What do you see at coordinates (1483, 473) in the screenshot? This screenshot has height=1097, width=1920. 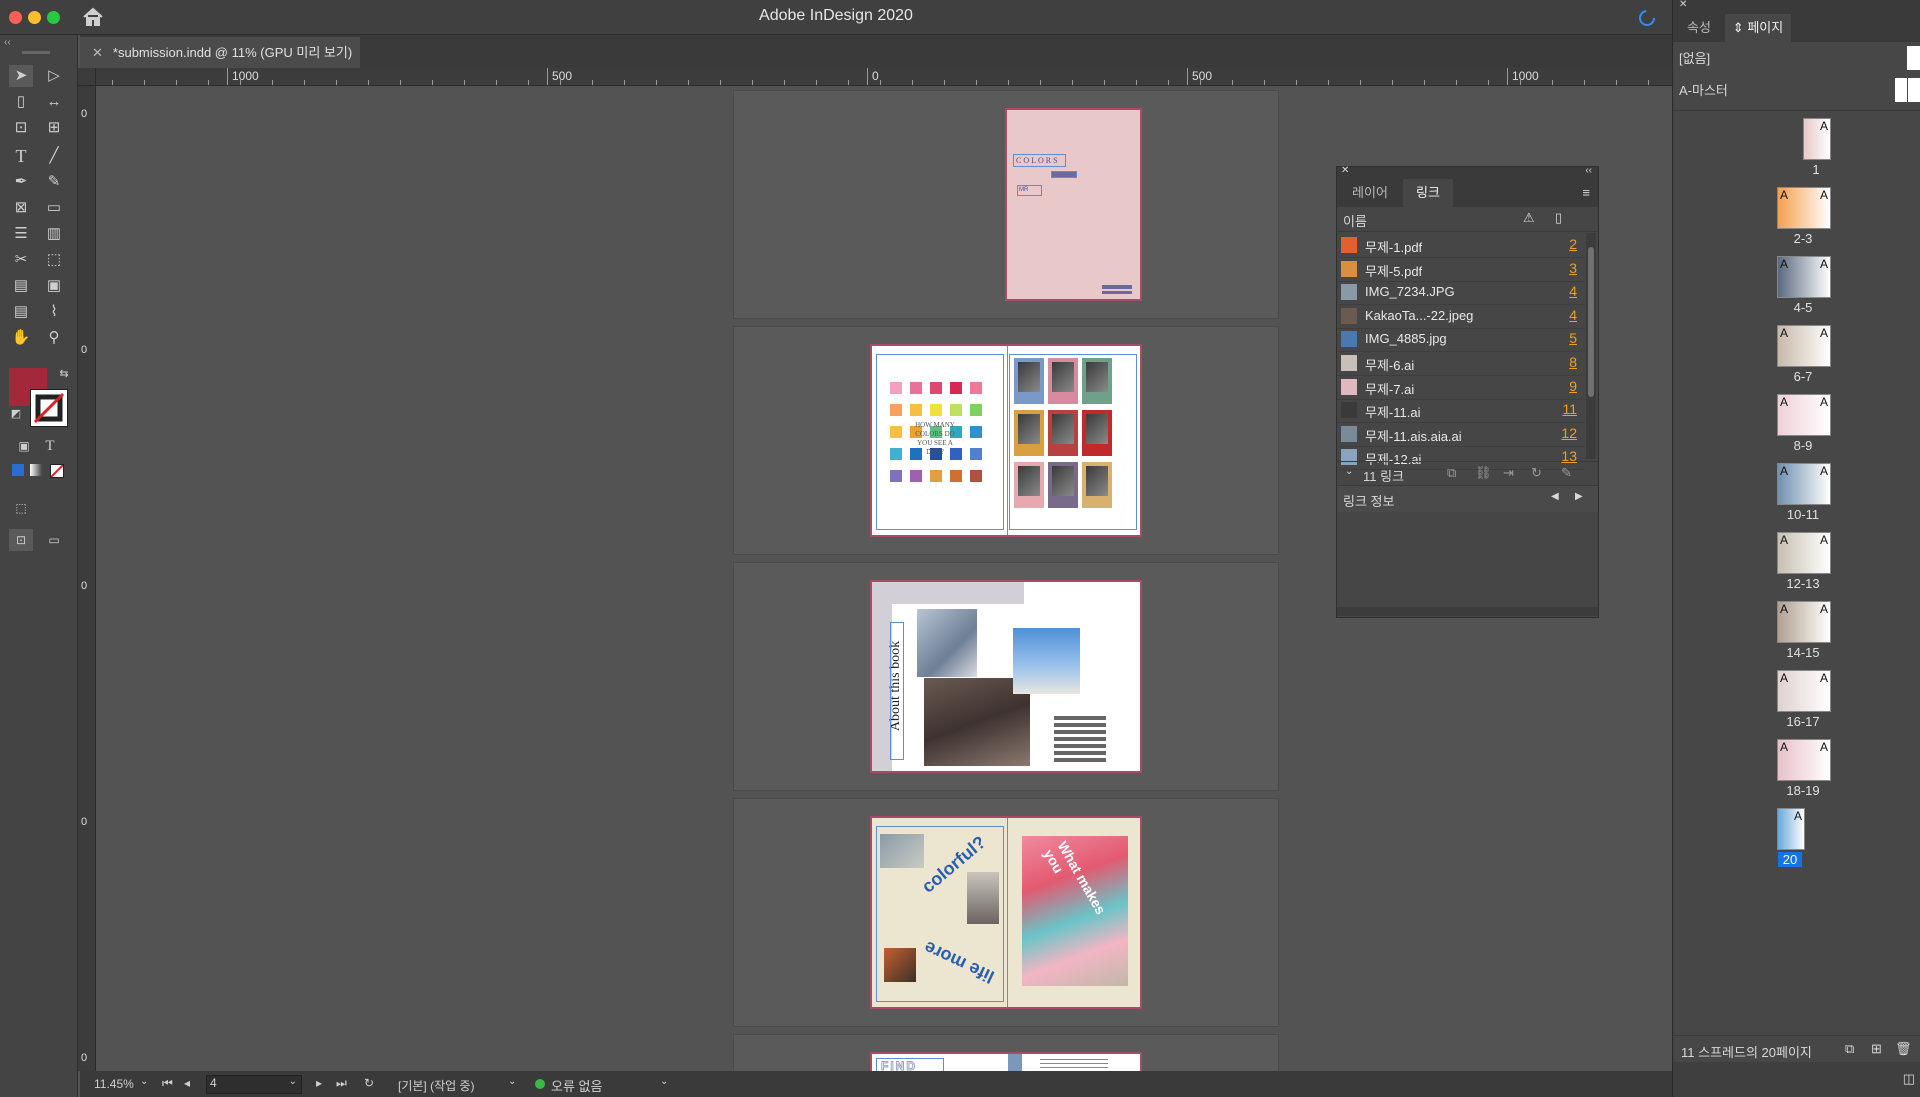 I see `relink-icon: ⛓` at bounding box center [1483, 473].